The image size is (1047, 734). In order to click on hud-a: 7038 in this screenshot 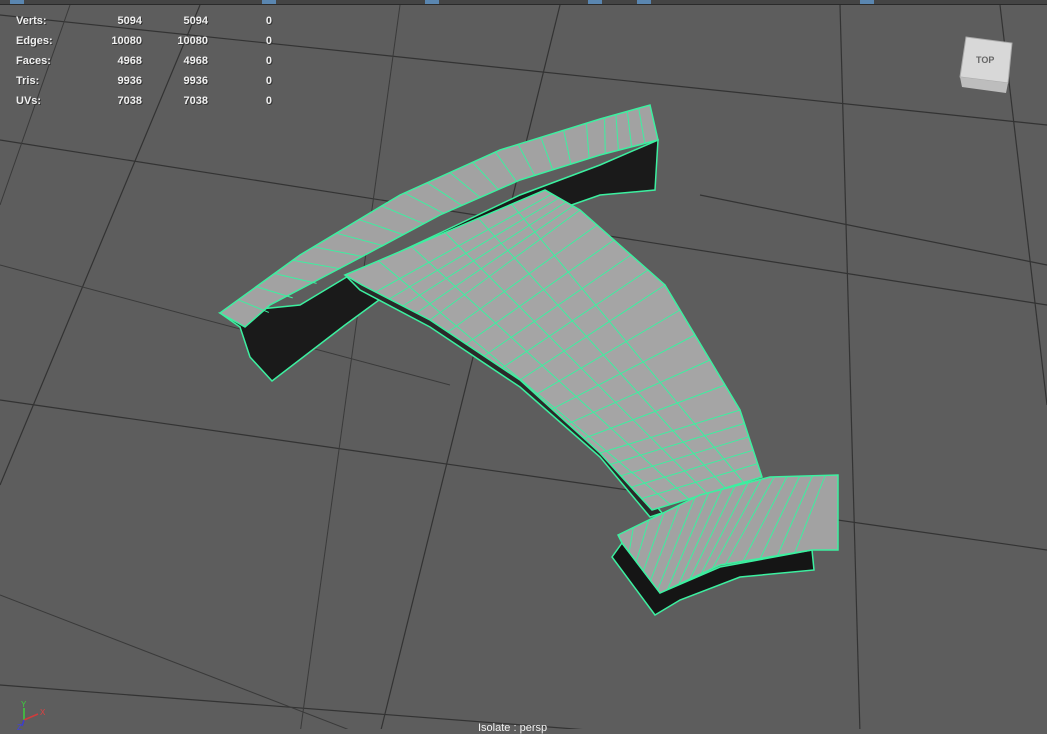, I will do `click(129, 101)`.